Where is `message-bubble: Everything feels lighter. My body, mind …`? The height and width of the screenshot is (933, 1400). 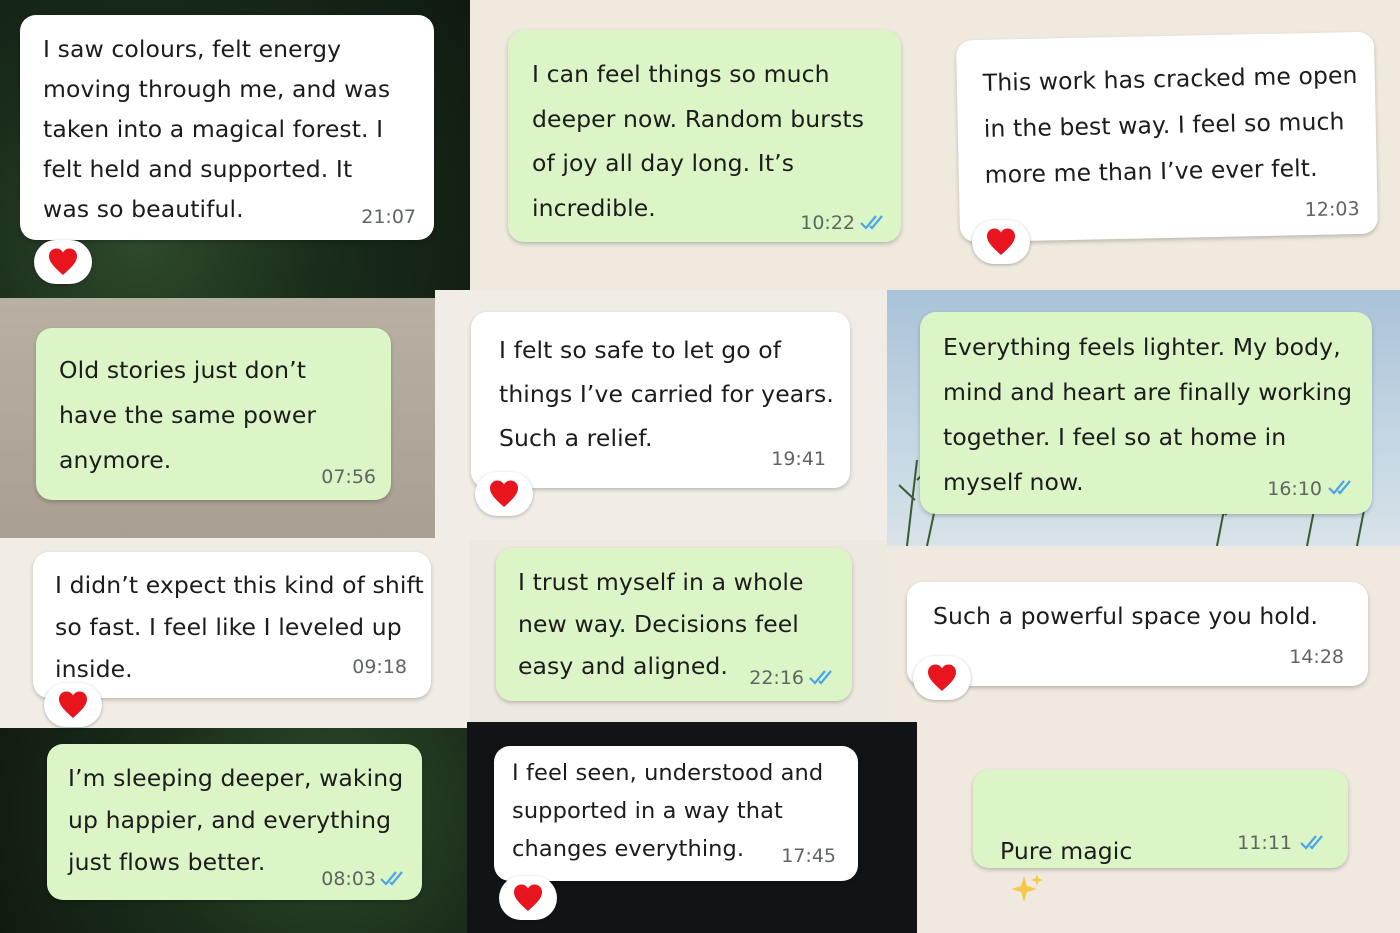
message-bubble: Everything feels lighter. My body, mind … is located at coordinates (1146, 413).